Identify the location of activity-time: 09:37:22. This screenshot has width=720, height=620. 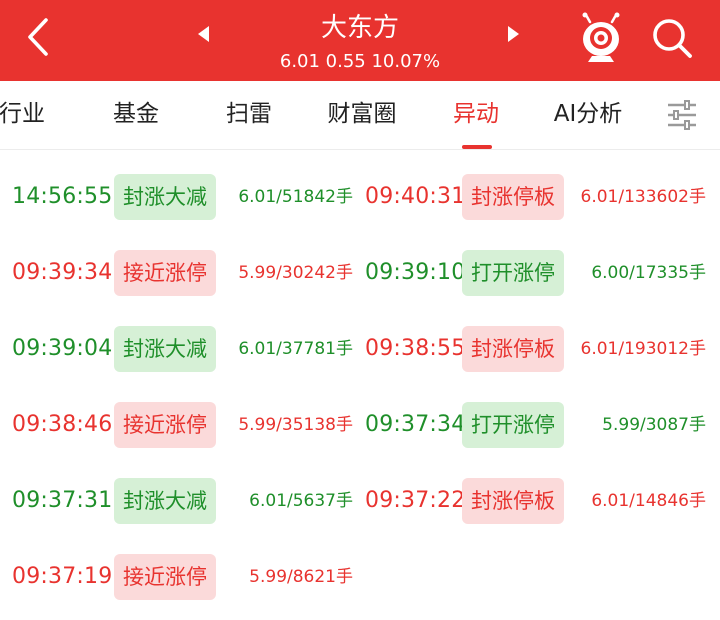
(415, 500).